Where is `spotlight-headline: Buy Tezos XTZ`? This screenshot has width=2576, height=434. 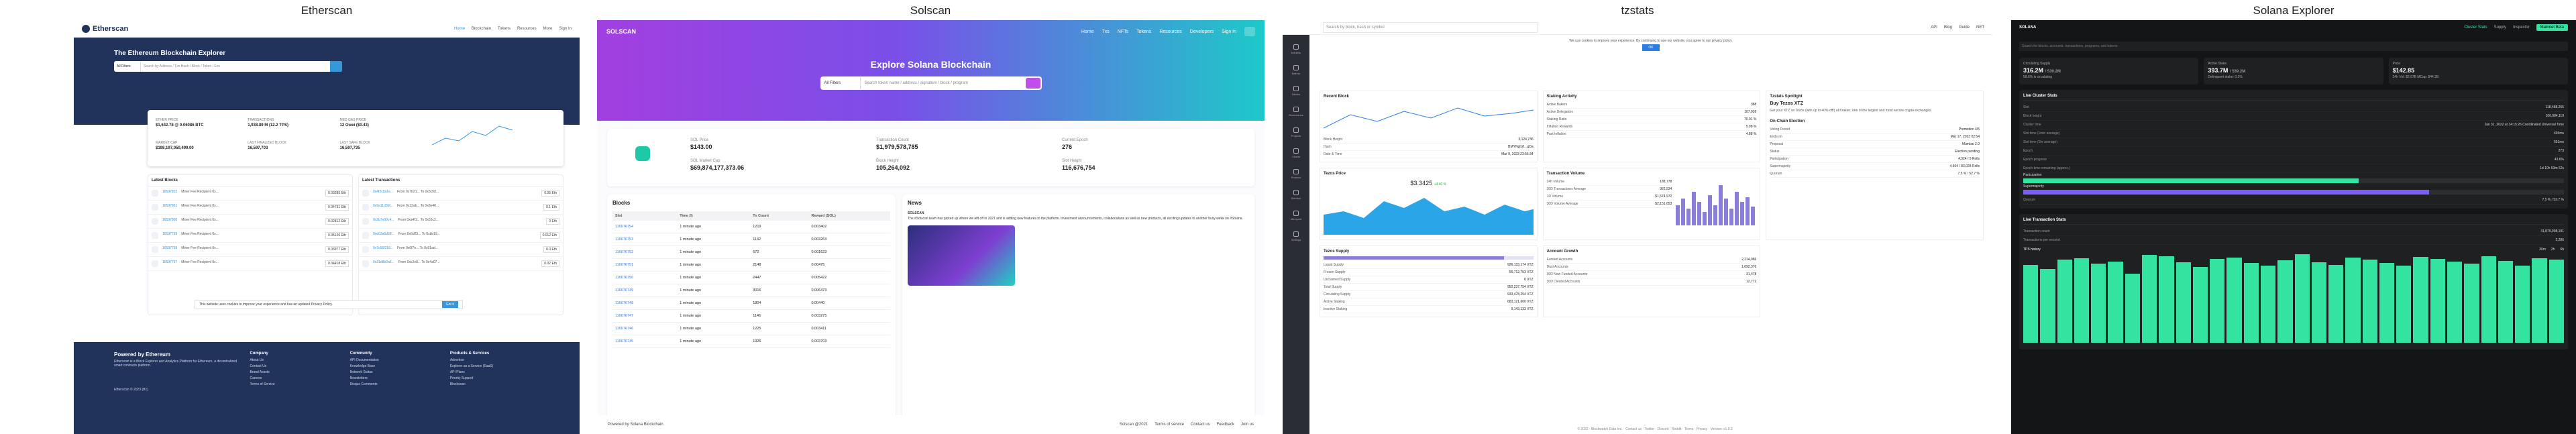
spotlight-headline: Buy Tezos XTZ is located at coordinates (1786, 103).